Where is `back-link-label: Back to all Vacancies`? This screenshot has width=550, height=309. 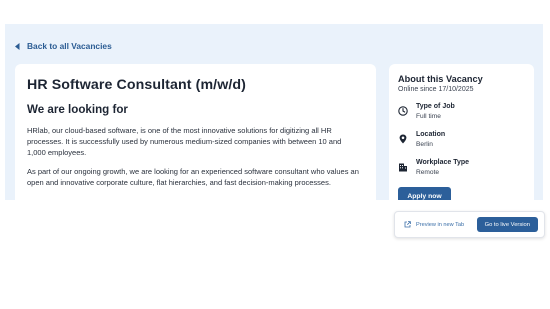
back-link-label: Back to all Vacancies is located at coordinates (69, 46).